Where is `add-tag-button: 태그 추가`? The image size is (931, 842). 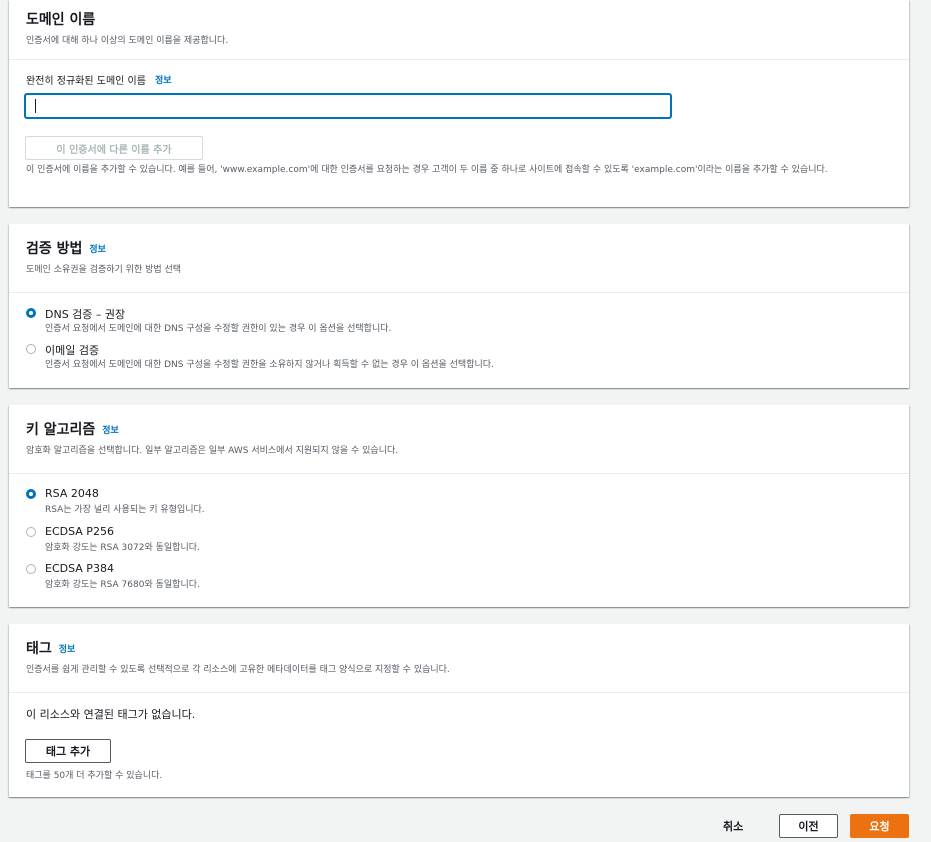 add-tag-button: 태그 추가 is located at coordinates (68, 751).